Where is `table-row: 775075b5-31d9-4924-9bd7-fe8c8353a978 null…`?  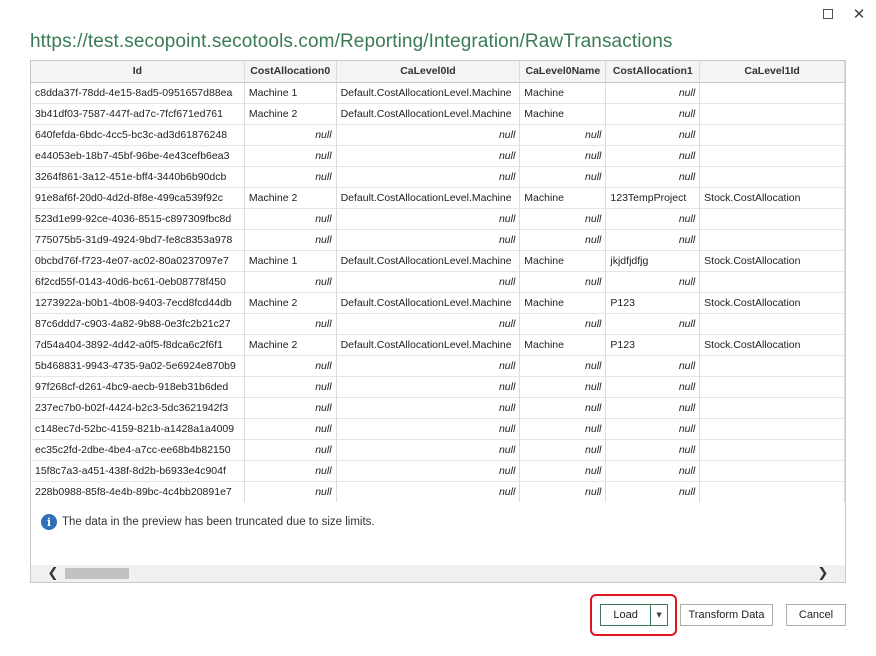 table-row: 775075b5-31d9-4924-9bd7-fe8c8353a978 null… is located at coordinates (438, 240).